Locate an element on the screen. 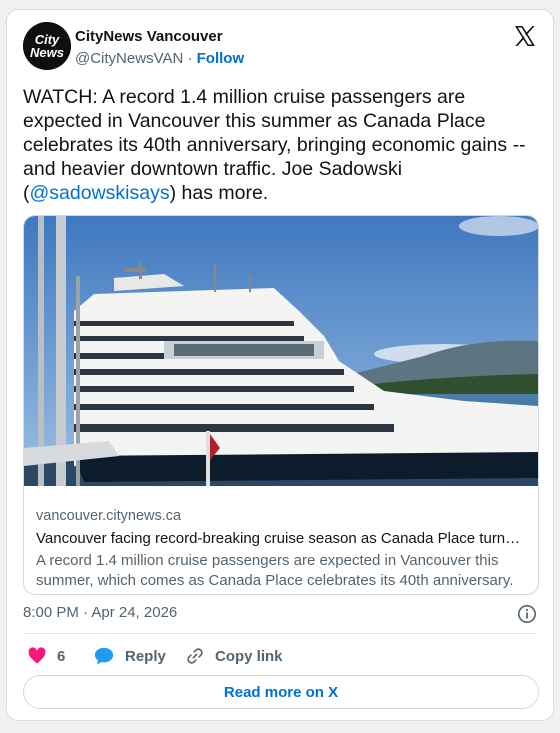 The height and width of the screenshot is (733, 560). divider is located at coordinates (280, 633).